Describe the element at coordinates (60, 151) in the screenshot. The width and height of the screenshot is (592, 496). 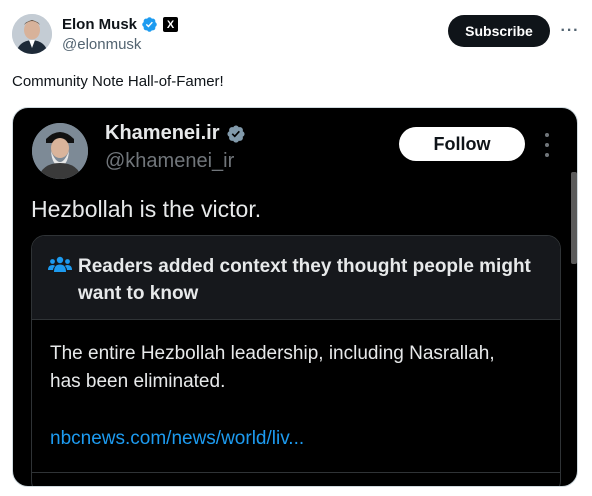
I see `embedded-author-avatar` at that location.